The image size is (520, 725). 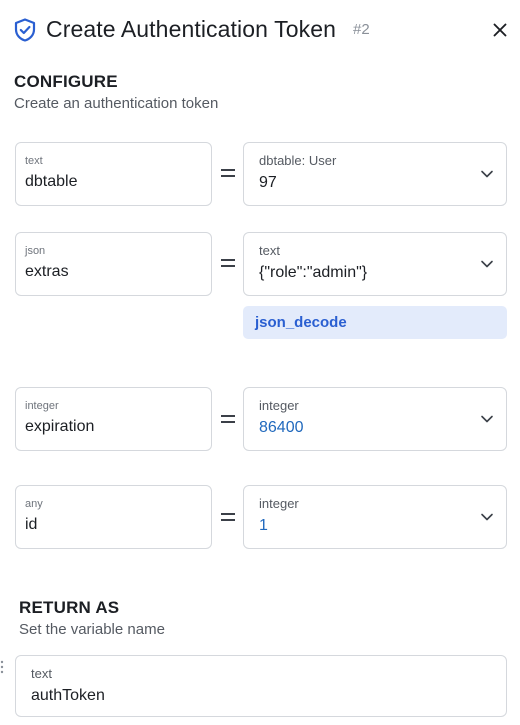 What do you see at coordinates (34, 161) in the screenshot?
I see `param-type-label: text` at bounding box center [34, 161].